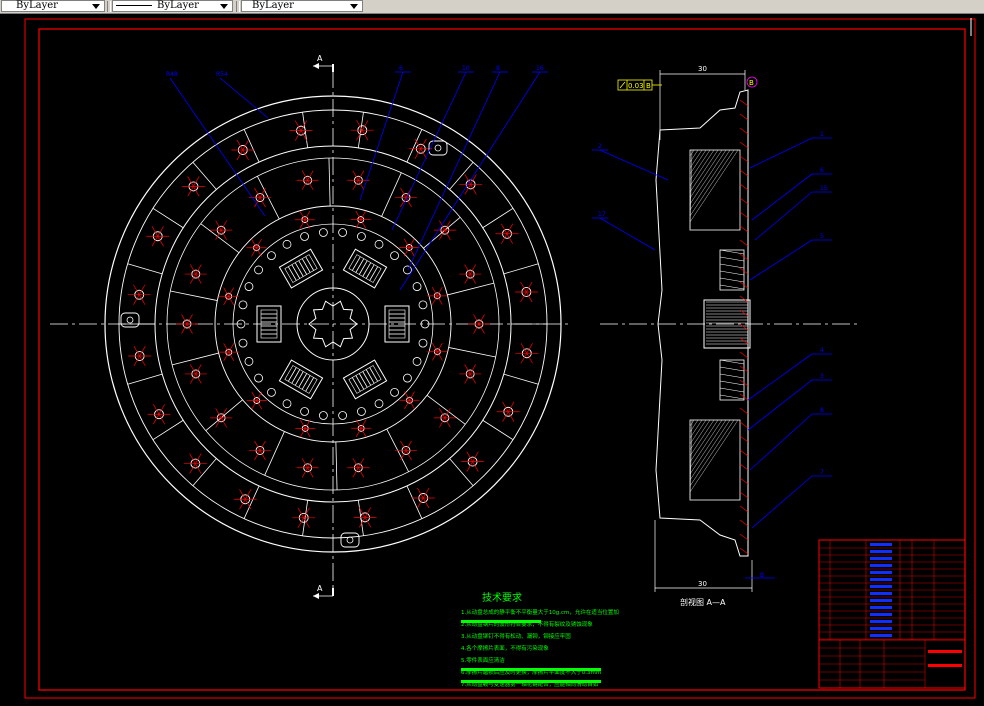 The width and height of the screenshot is (984, 706). Describe the element at coordinates (751, 83) in the screenshot. I see `datum-top-label: B` at that location.